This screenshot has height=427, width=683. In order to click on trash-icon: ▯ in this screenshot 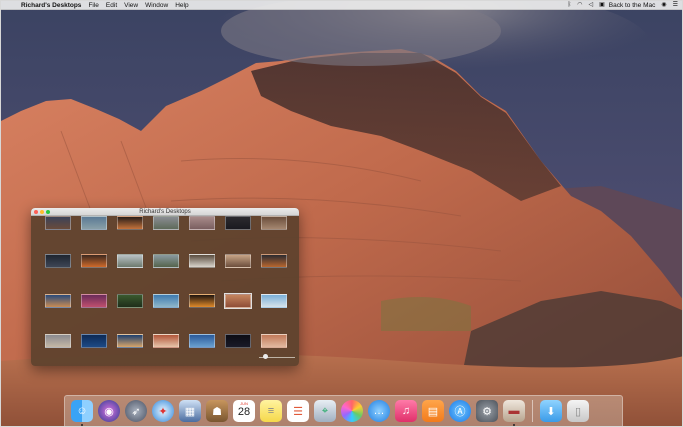, I will do `click(578, 411)`.